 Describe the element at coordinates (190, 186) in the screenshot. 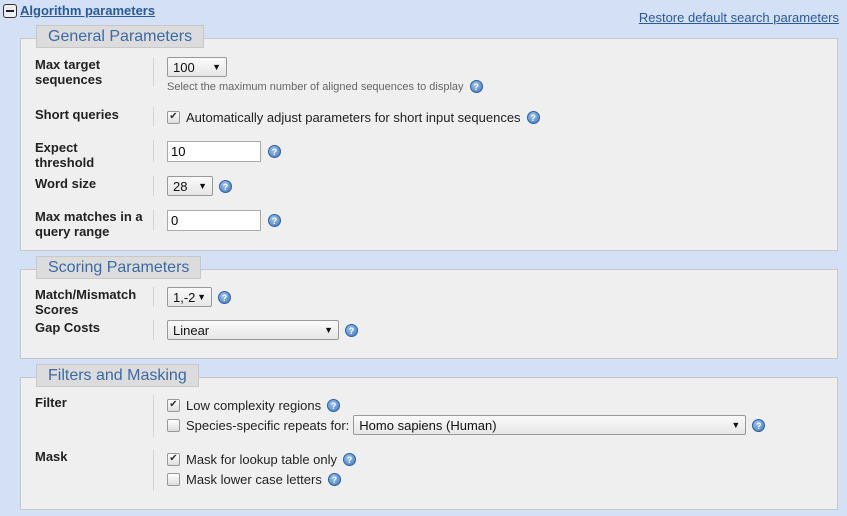

I see `word-size-select: 28 ▼` at that location.